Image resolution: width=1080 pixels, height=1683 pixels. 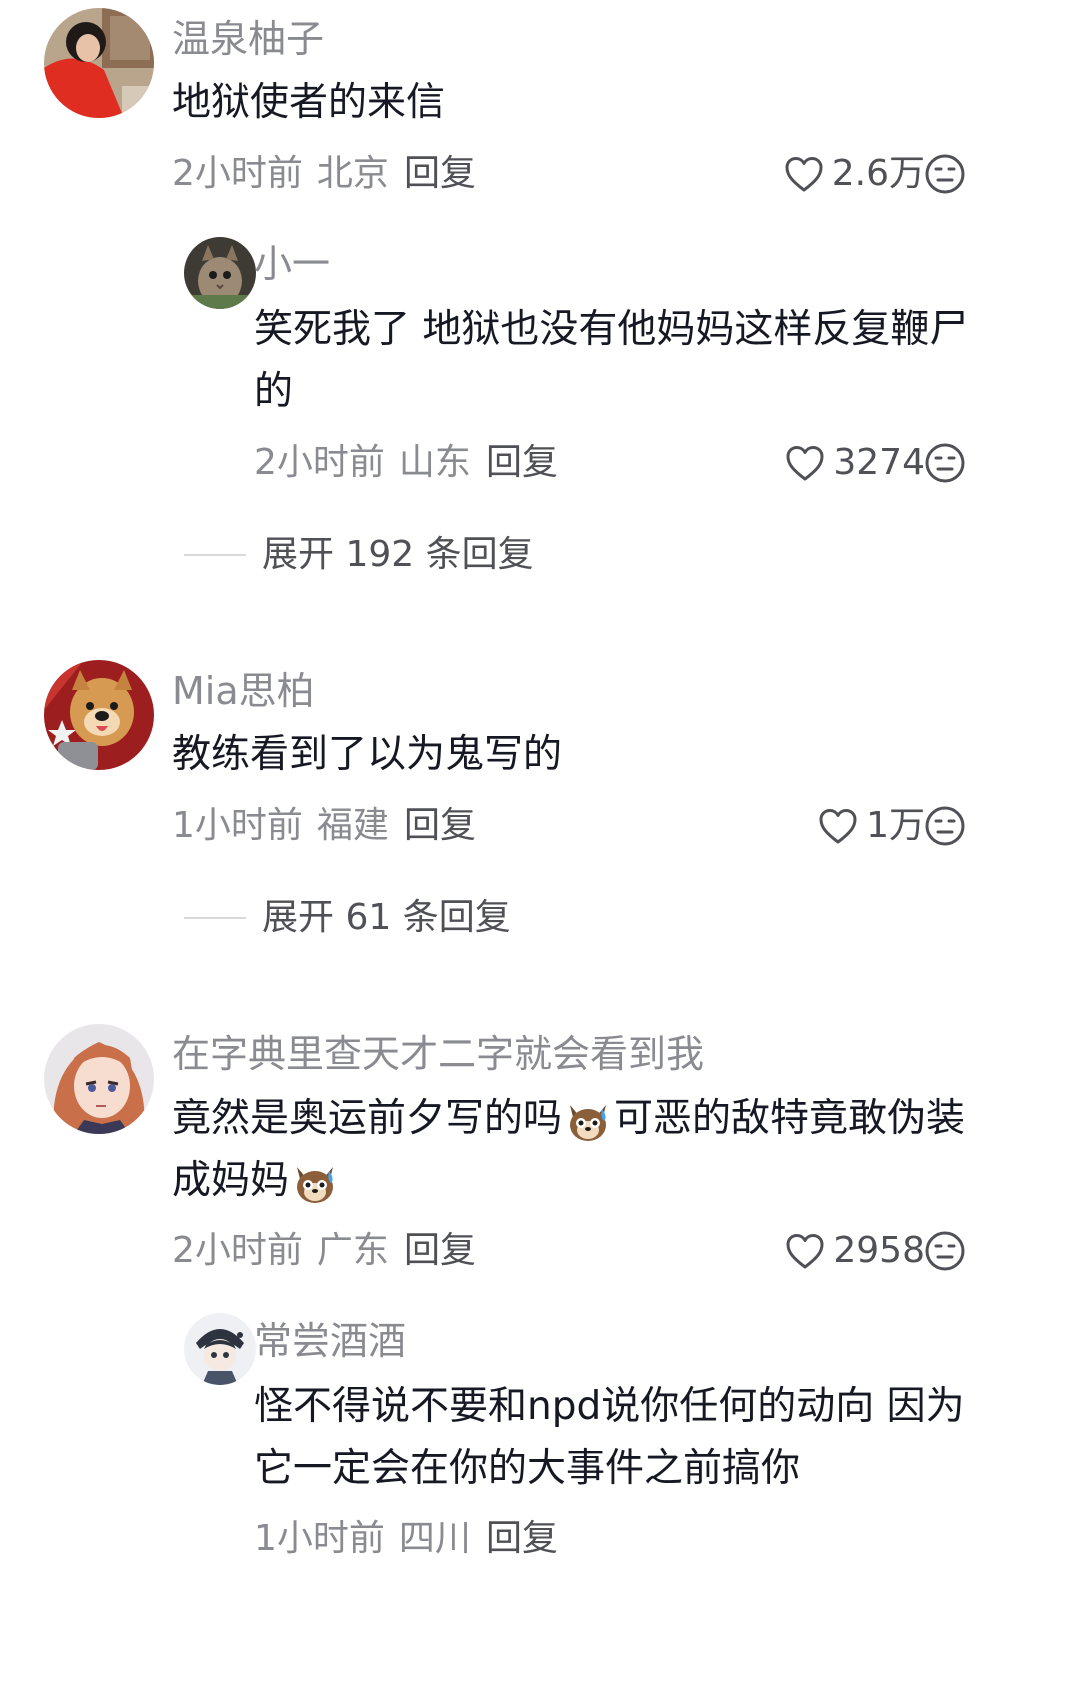 What do you see at coordinates (945, 1251) in the screenshot?
I see `neutral-face-icon` at bounding box center [945, 1251].